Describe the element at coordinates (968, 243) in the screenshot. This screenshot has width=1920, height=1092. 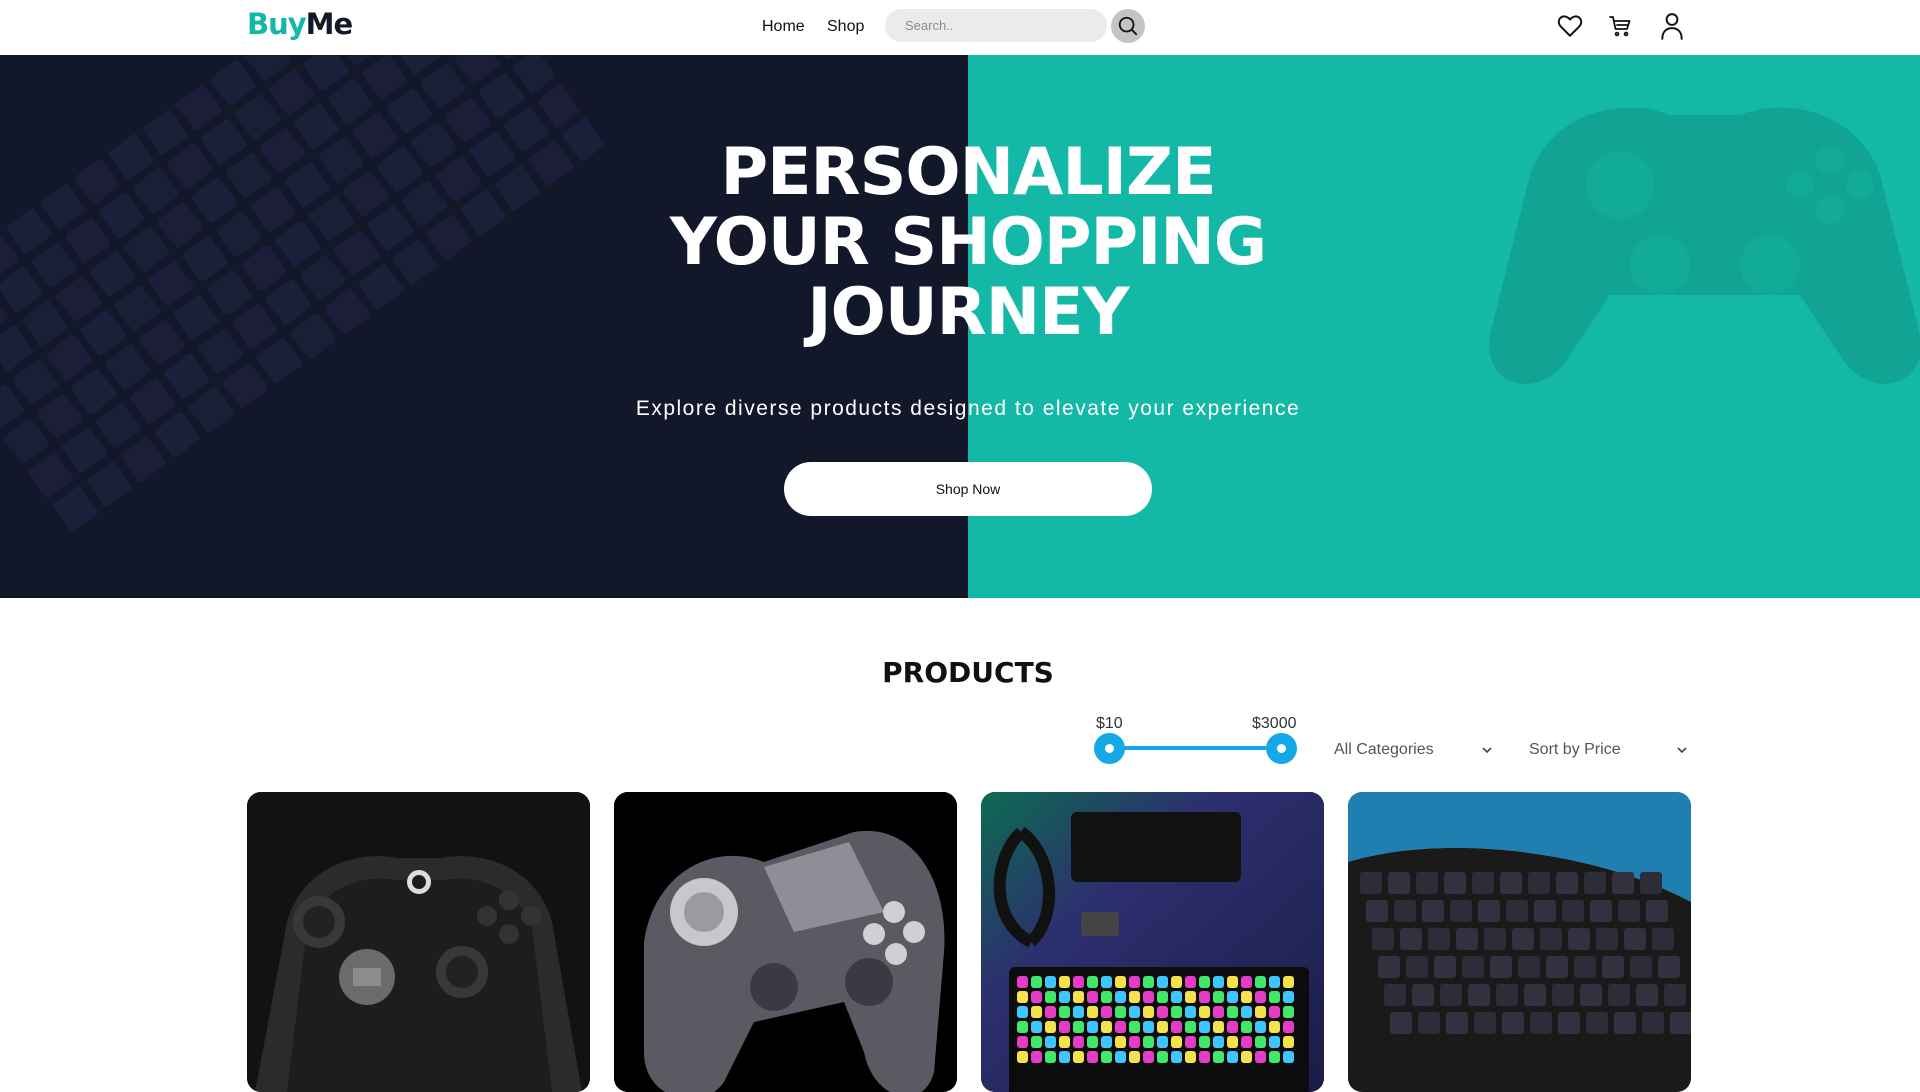
I see `hero-title: PERSONALIZE YOUR SHOPPING JOURNEY` at that location.